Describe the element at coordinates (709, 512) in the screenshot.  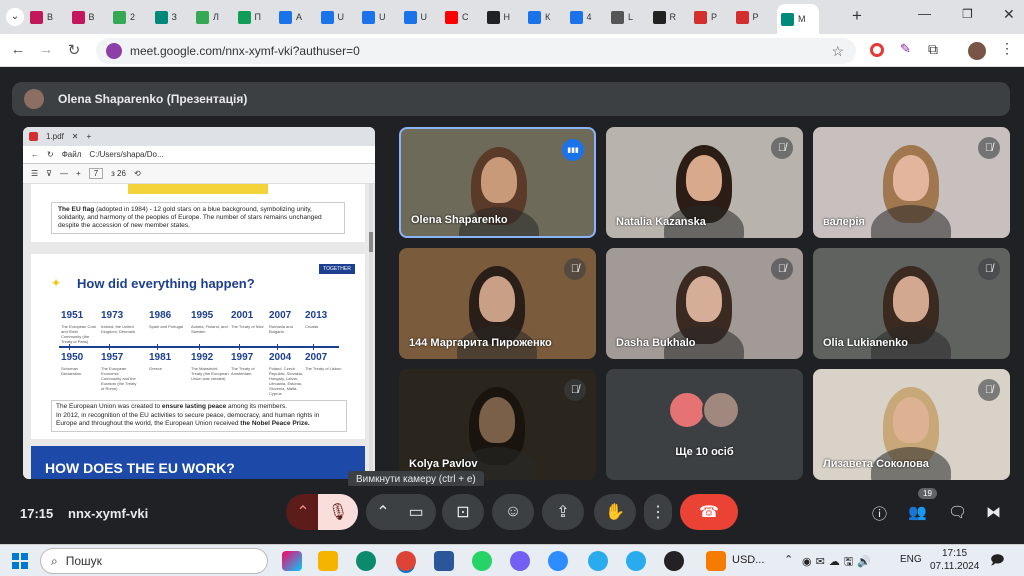
I see `hang-up-button: ☎` at that location.